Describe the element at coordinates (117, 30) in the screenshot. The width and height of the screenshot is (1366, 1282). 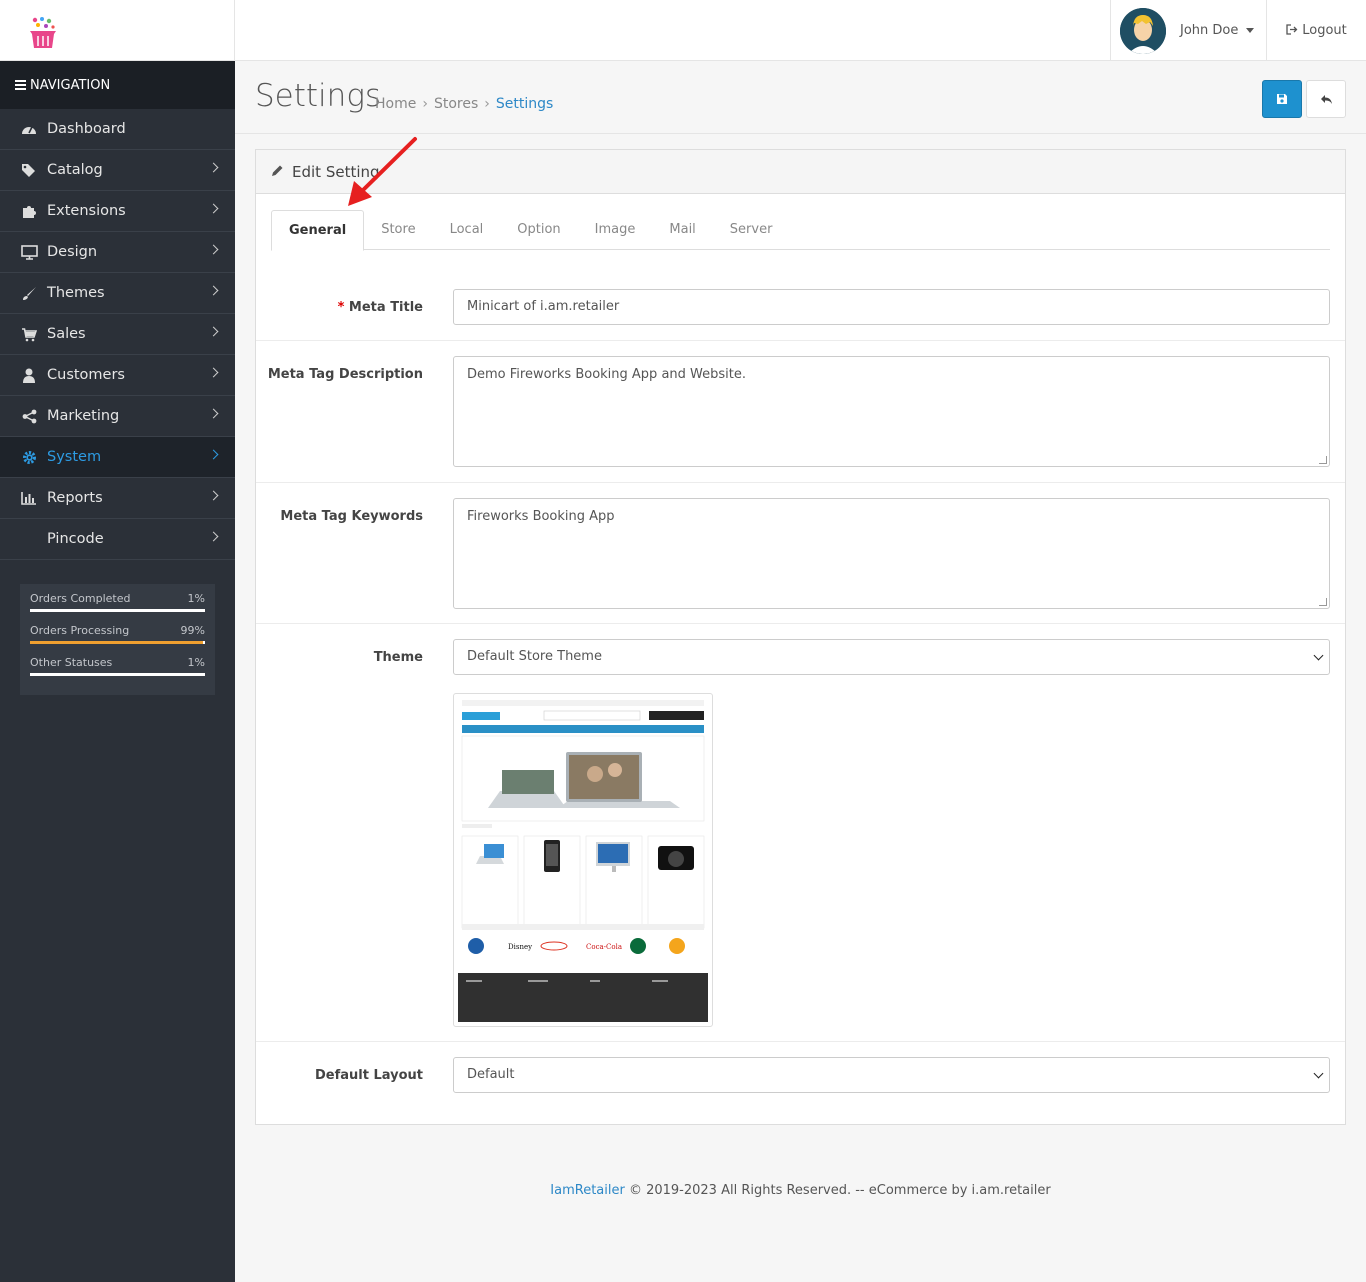
I see `logo-container` at that location.